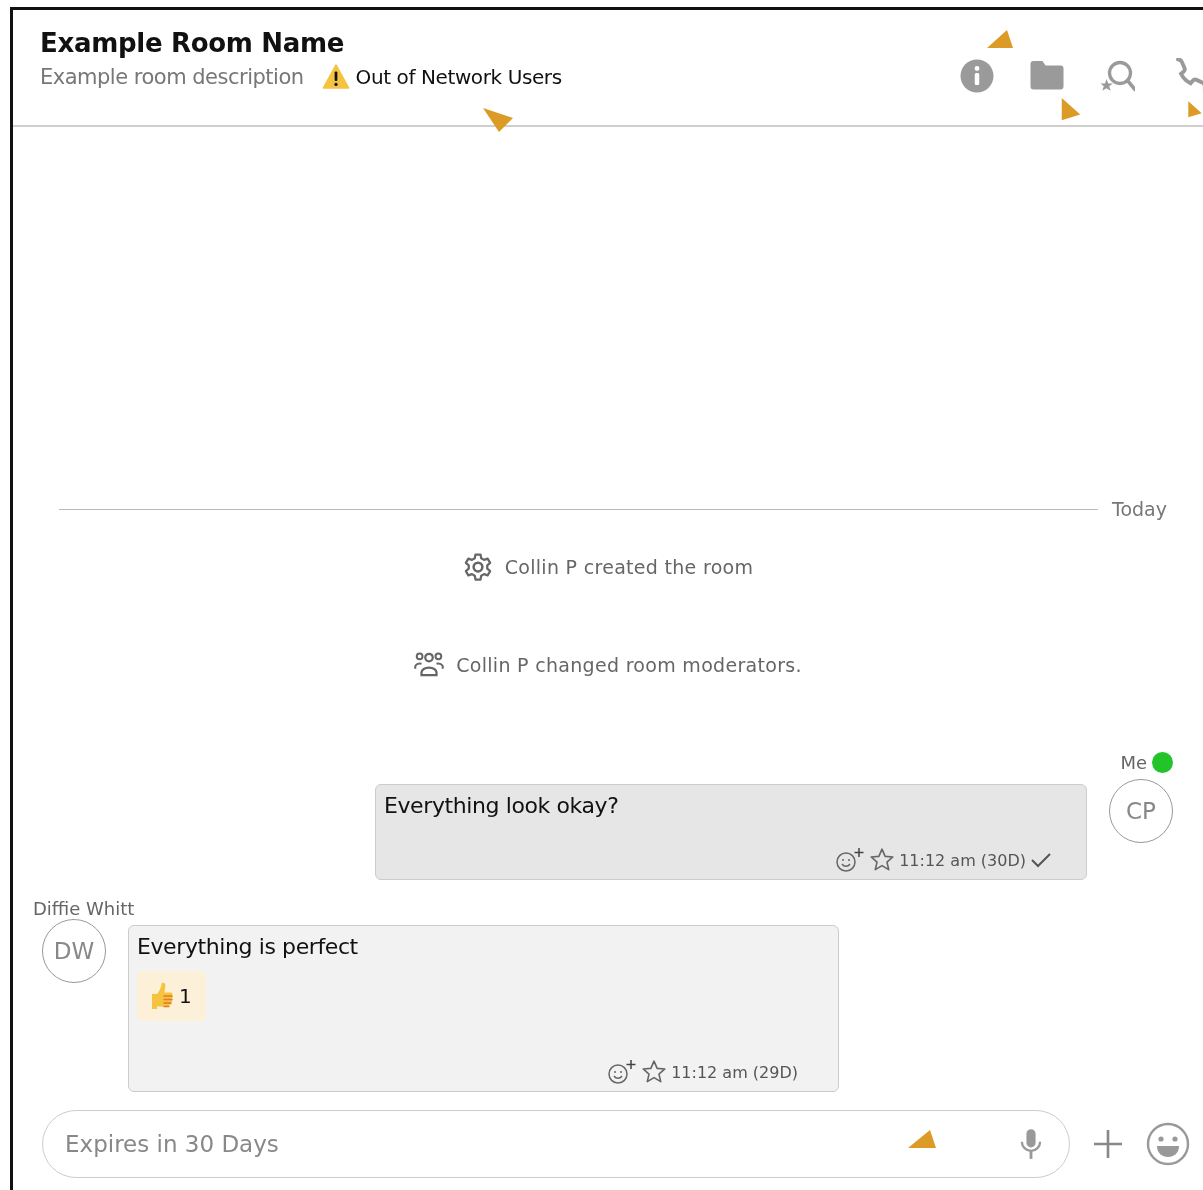 Image resolution: width=1203 pixels, height=1190 pixels. I want to click on gear-icon, so click(477, 567).